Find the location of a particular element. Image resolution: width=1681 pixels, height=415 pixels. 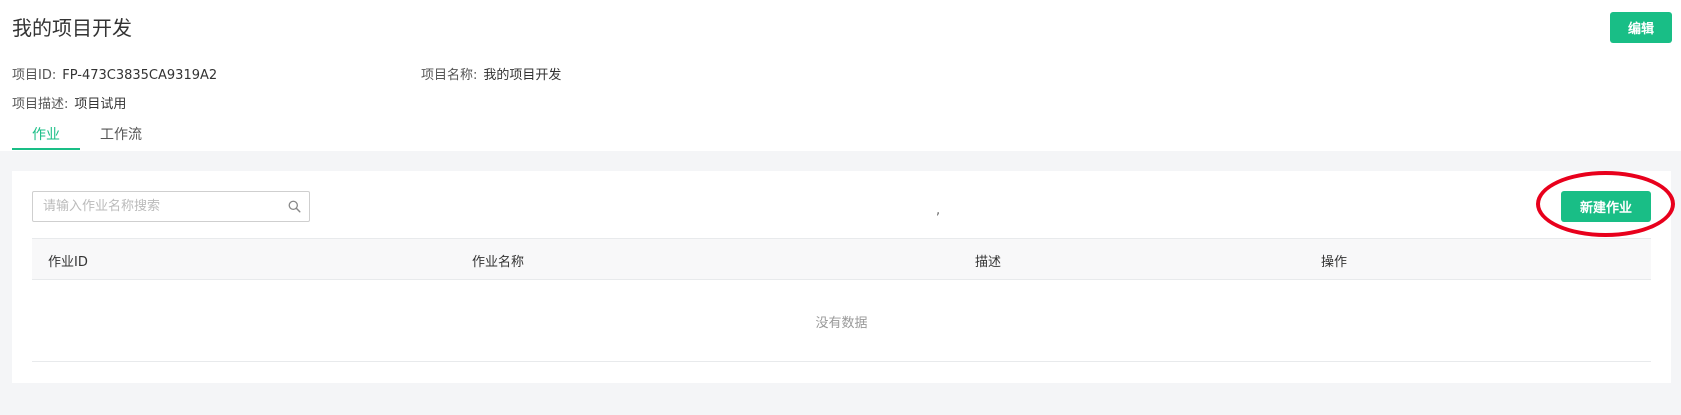

table-header: 作业ID 作业名称 描述 操作 is located at coordinates (841, 259).